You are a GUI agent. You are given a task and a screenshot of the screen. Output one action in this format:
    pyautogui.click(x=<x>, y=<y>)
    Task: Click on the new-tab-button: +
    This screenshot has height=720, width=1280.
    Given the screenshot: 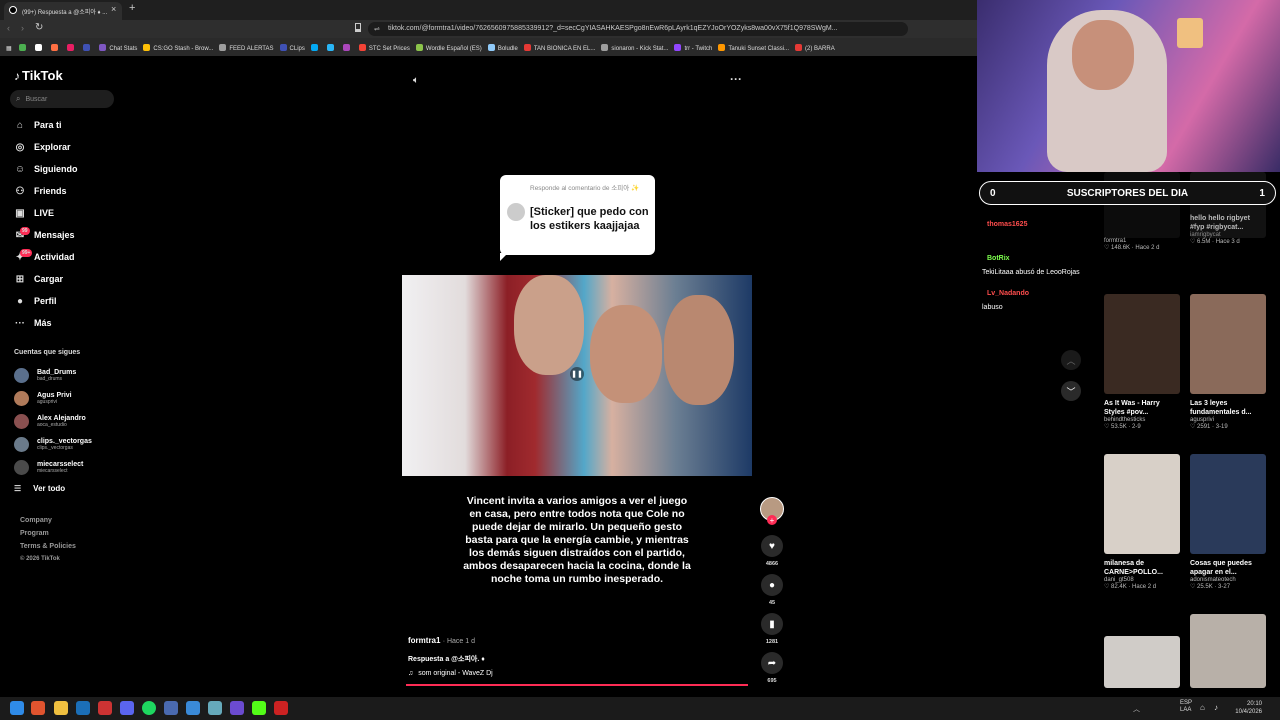 What is the action you would take?
    pyautogui.click(x=132, y=8)
    